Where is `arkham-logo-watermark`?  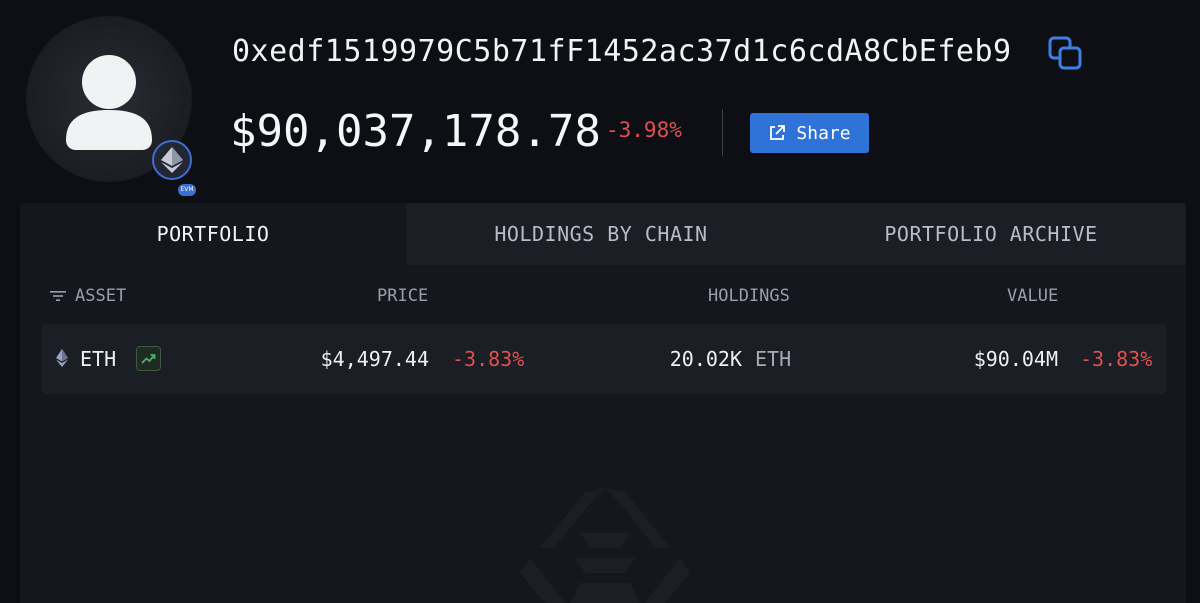 arkham-logo-watermark is located at coordinates (605, 545).